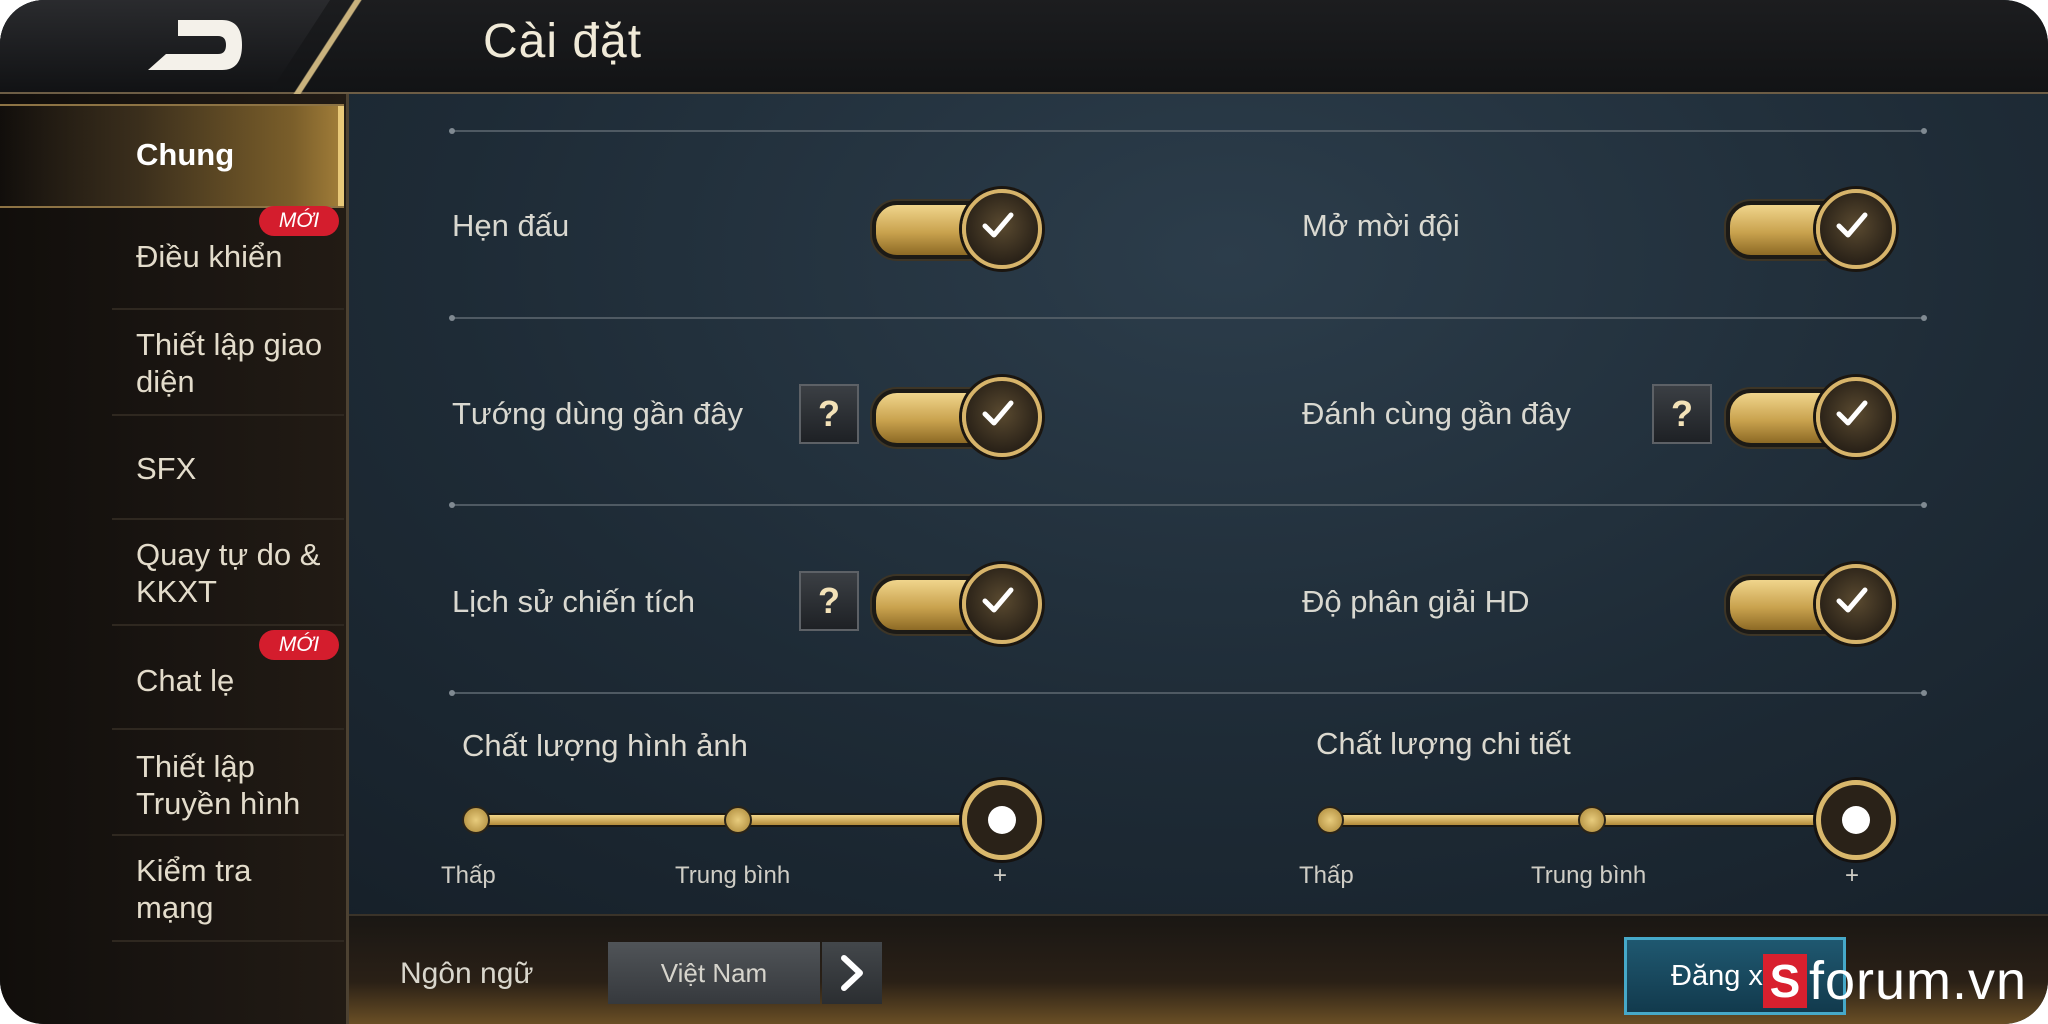 The width and height of the screenshot is (2048, 1024). I want to click on language-next-button, so click(852, 973).